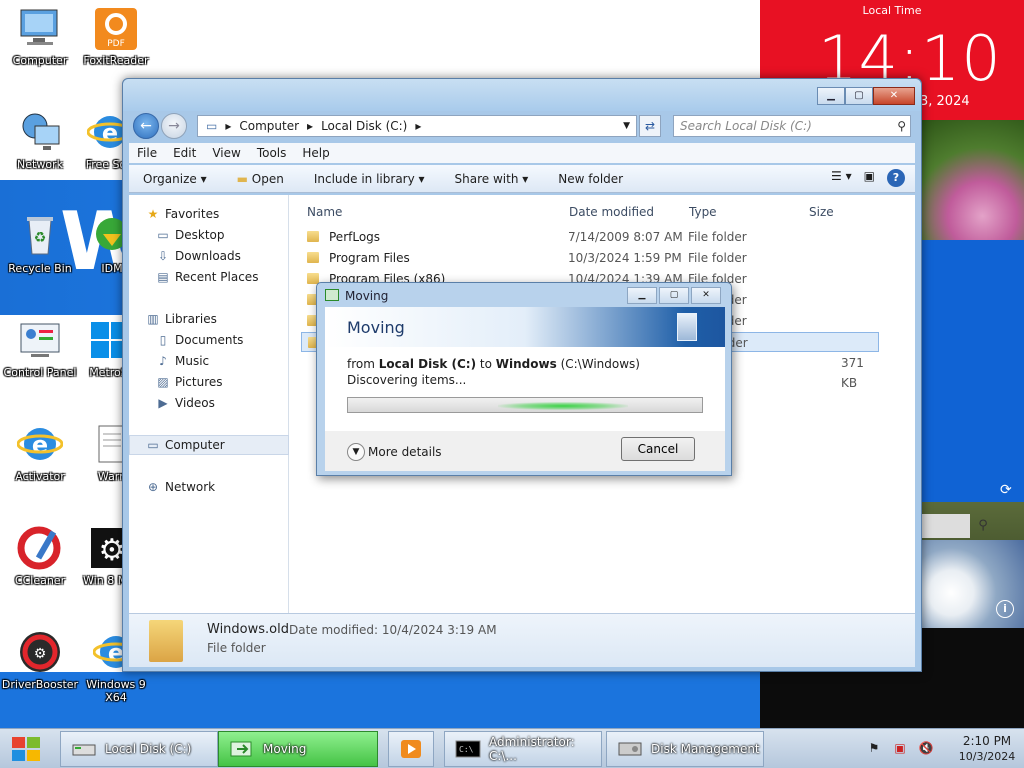 The height and width of the screenshot is (768, 1024). Describe the element at coordinates (199, 340) in the screenshot. I see `nav-documents: ▯ Documents` at that location.